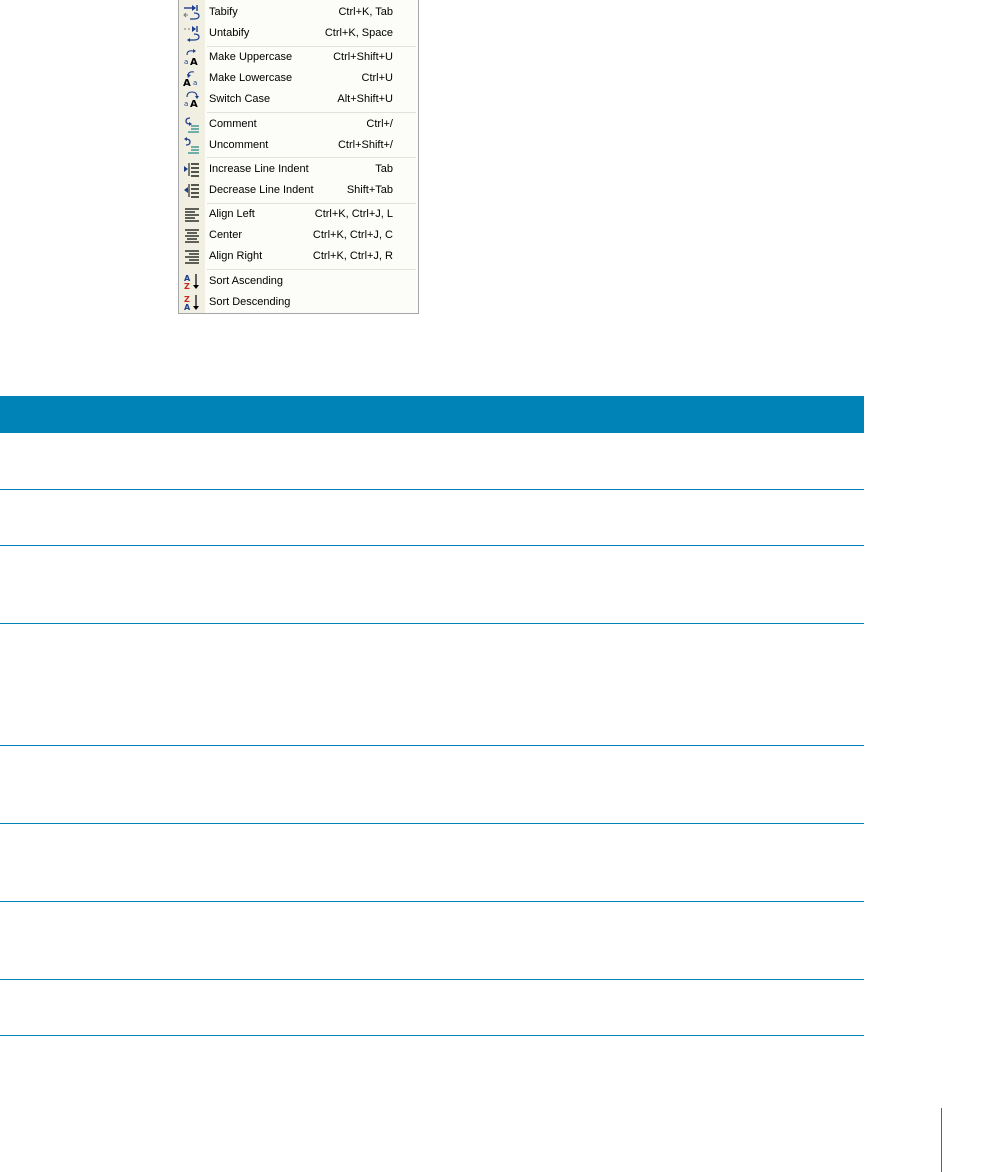  Describe the element at coordinates (384, 169) in the screenshot. I see `menu-item-shortcut: Tab` at that location.